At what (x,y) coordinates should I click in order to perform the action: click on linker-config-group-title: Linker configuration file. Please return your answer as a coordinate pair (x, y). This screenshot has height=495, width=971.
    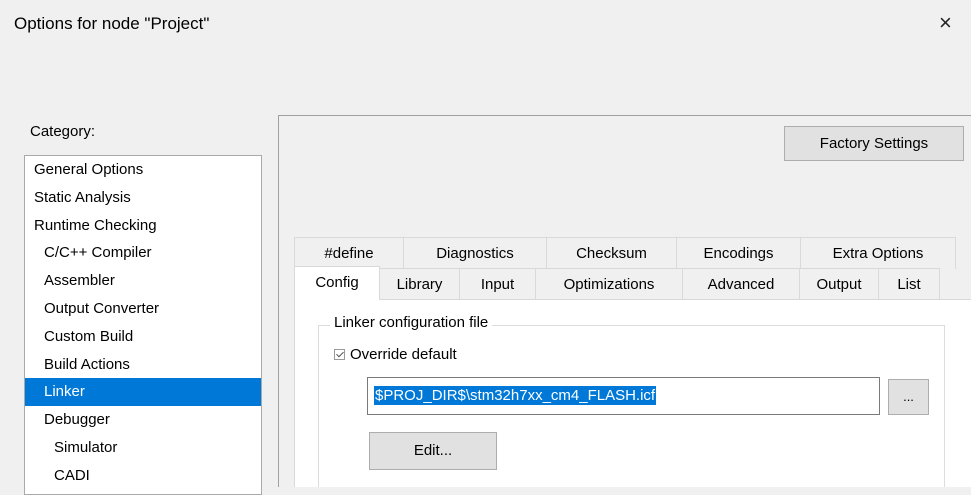
    Looking at the image, I should click on (411, 322).